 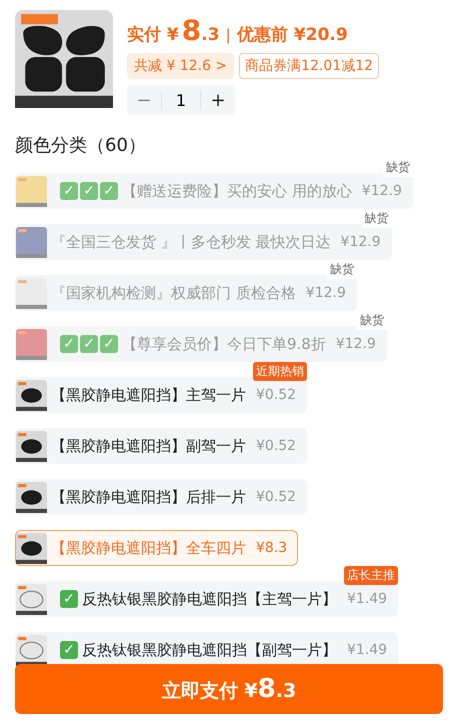 What do you see at coordinates (173, 30) in the screenshot?
I see `paid-price: 实付 ¥8.3` at bounding box center [173, 30].